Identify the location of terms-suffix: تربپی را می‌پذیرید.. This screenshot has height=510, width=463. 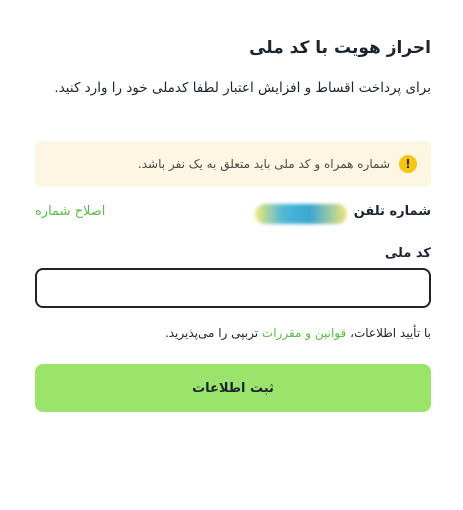
(213, 333).